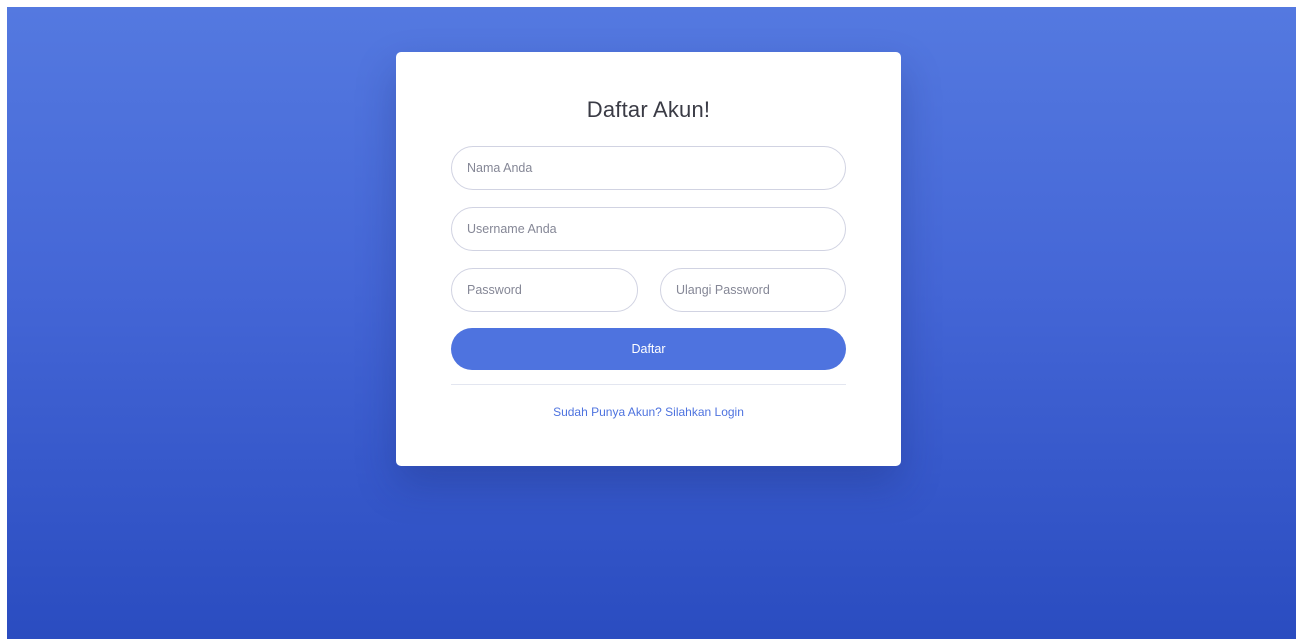  Describe the element at coordinates (648, 349) in the screenshot. I see `register-button: Daftar` at that location.